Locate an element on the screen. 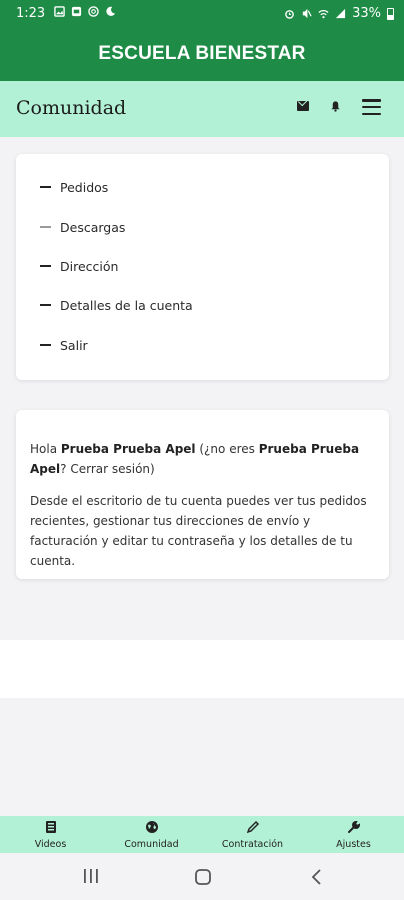 This screenshot has width=404, height=900. home-icon is located at coordinates (203, 877).